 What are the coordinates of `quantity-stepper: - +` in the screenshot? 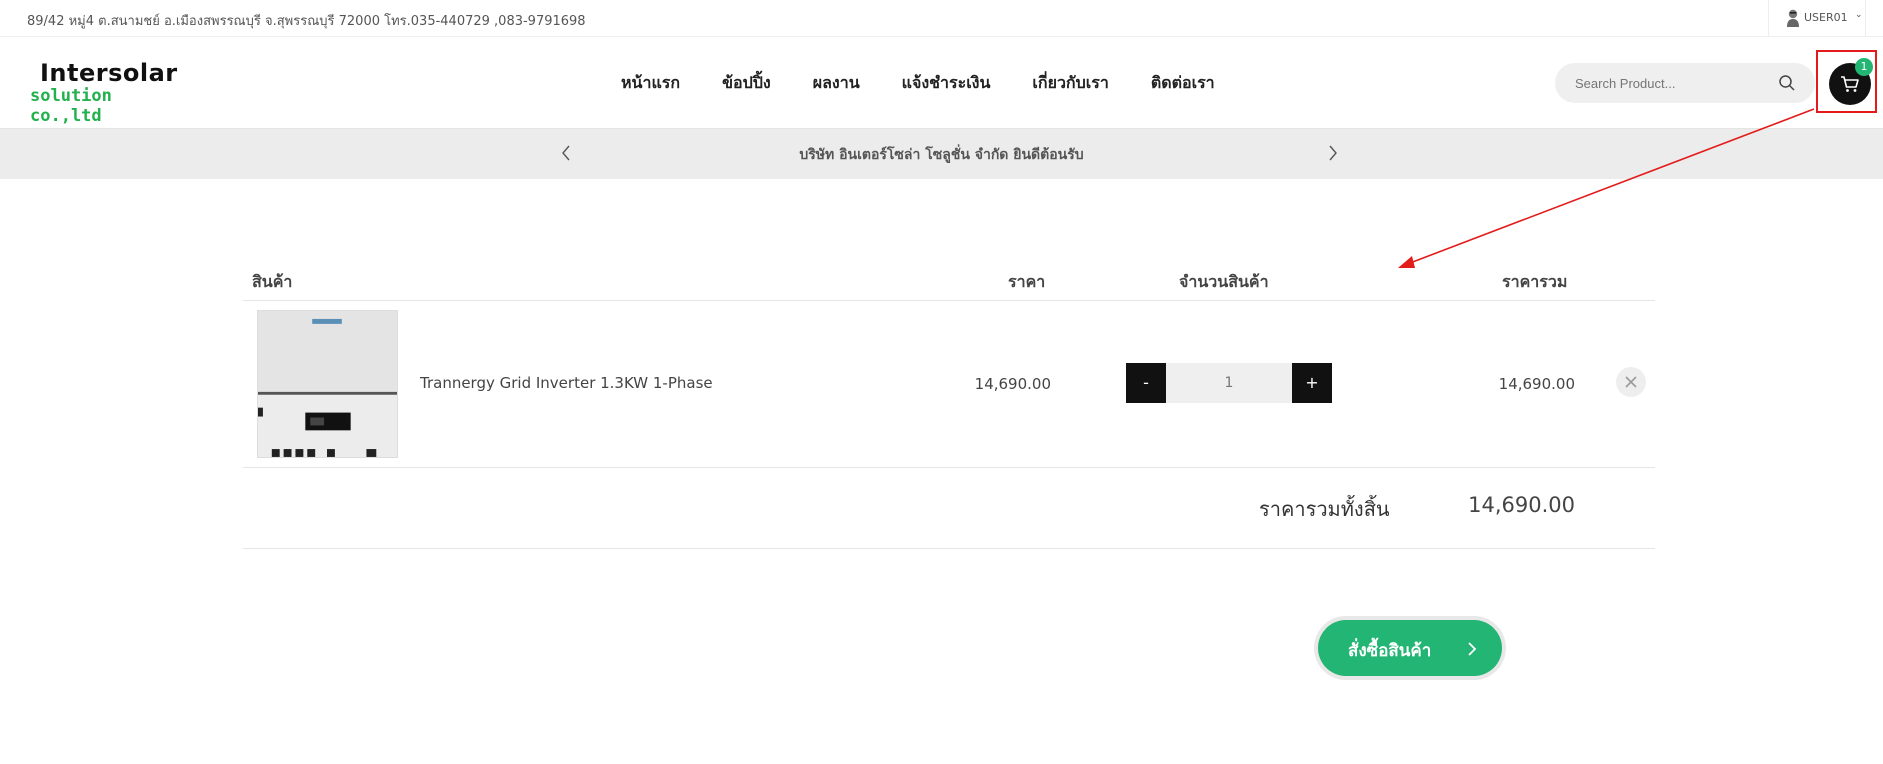 It's located at (1229, 383).